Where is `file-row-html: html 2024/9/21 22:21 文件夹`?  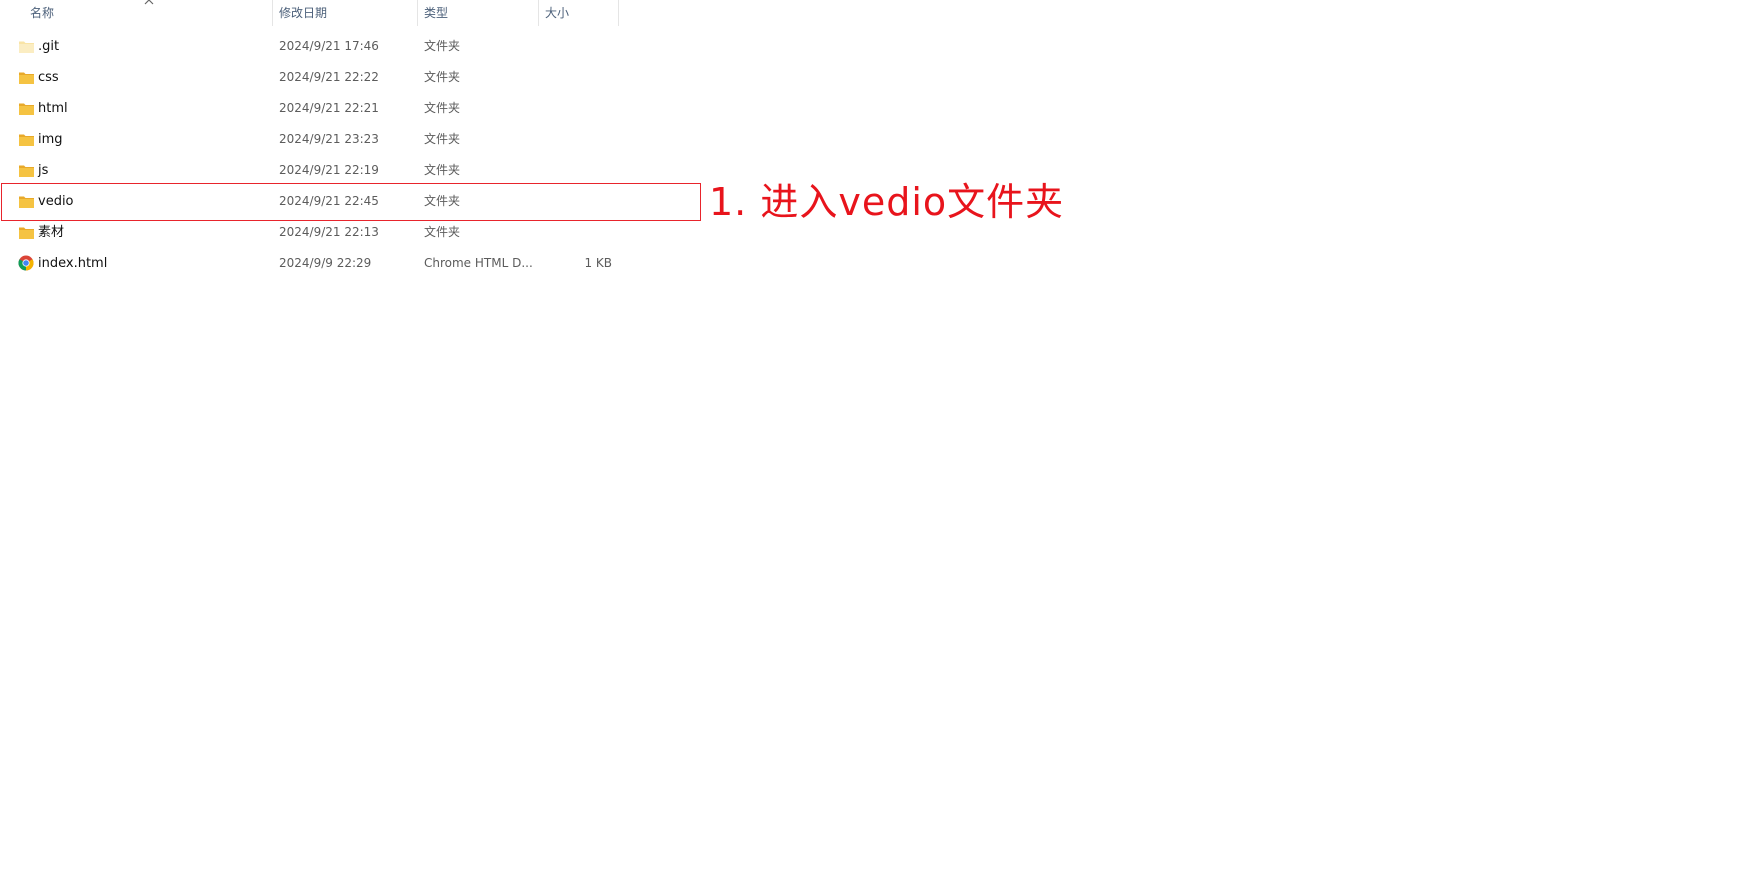
file-row-html: html 2024/9/21 22:21 文件夹 is located at coordinates (350, 108).